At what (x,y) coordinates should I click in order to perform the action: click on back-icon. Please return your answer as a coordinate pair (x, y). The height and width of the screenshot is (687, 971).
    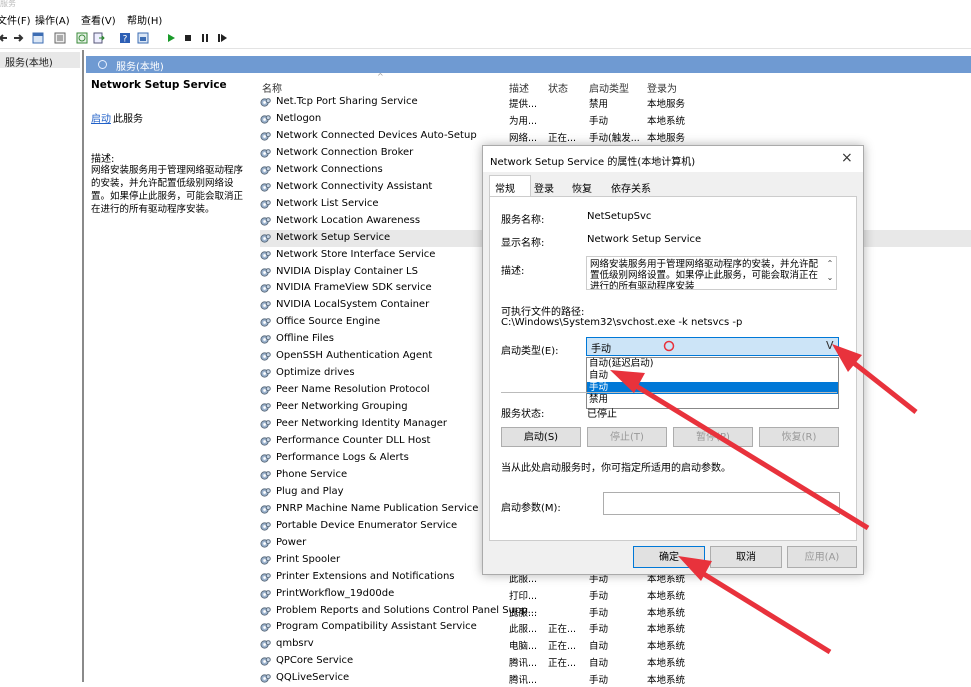
    Looking at the image, I should click on (5, 38).